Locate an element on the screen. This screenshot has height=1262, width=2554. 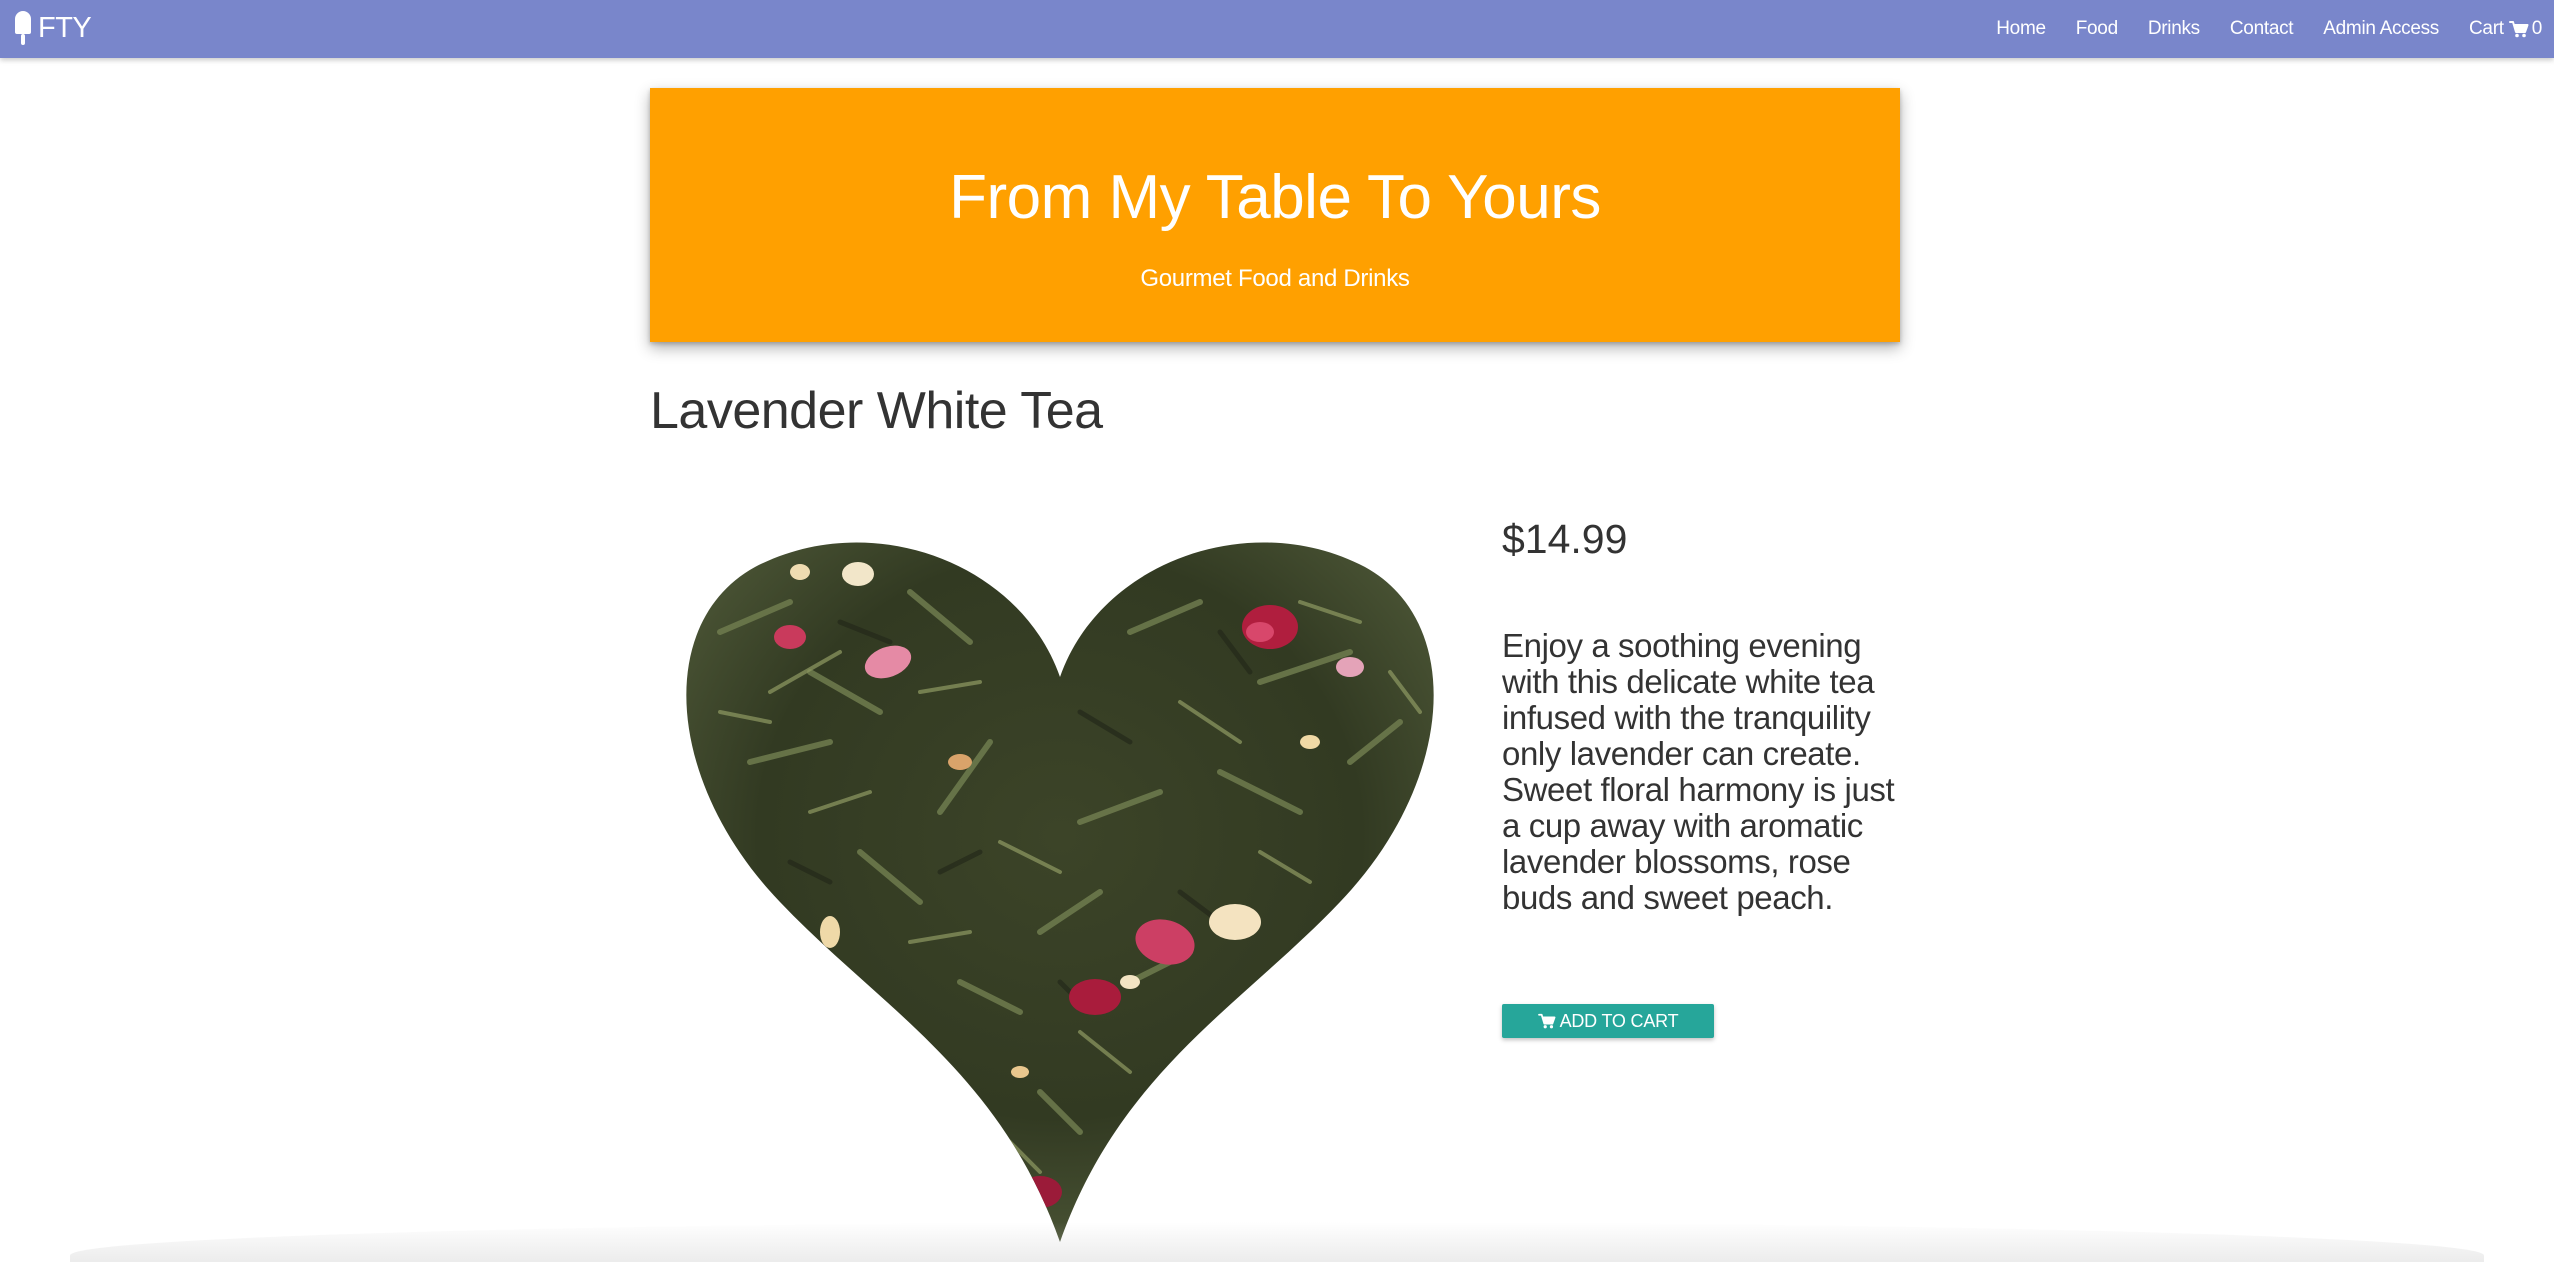
nav-link-food: Food is located at coordinates (2097, 29).